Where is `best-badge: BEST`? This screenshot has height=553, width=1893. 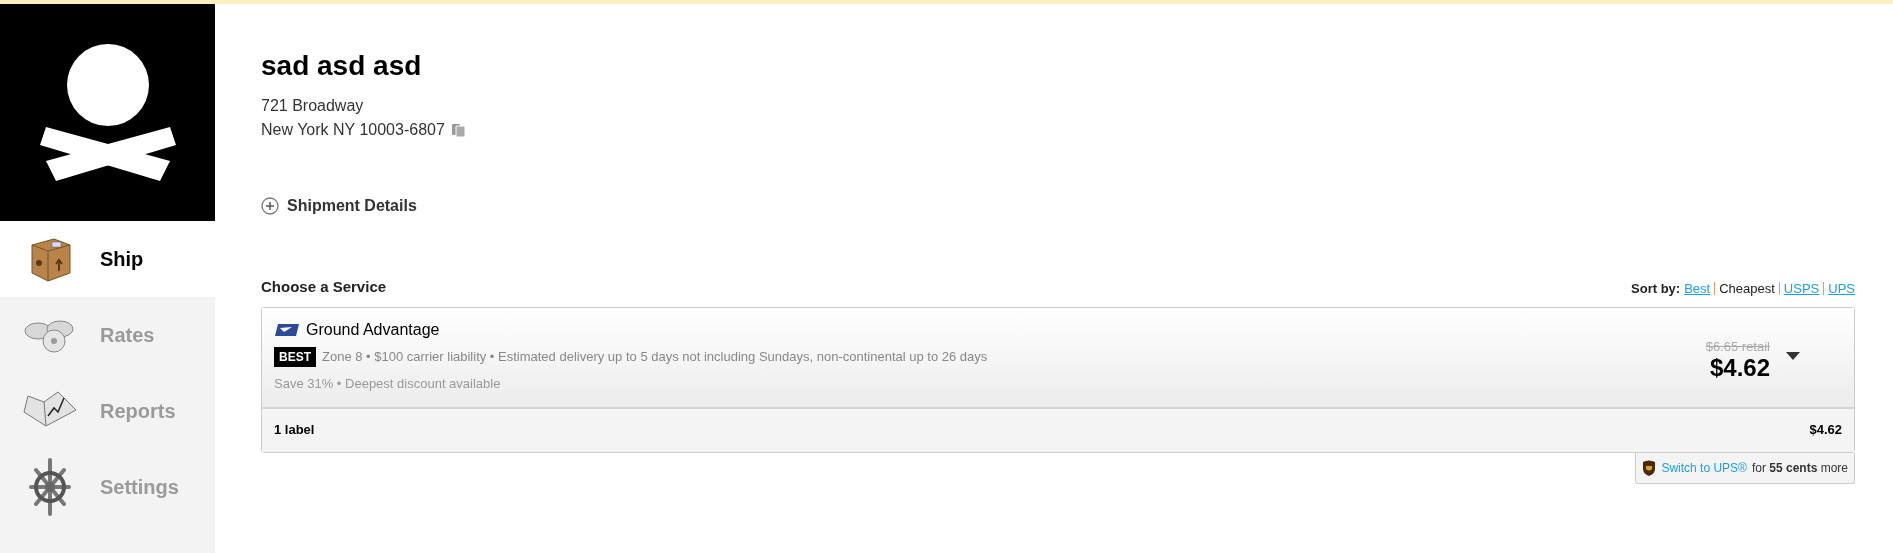 best-badge: BEST is located at coordinates (295, 356).